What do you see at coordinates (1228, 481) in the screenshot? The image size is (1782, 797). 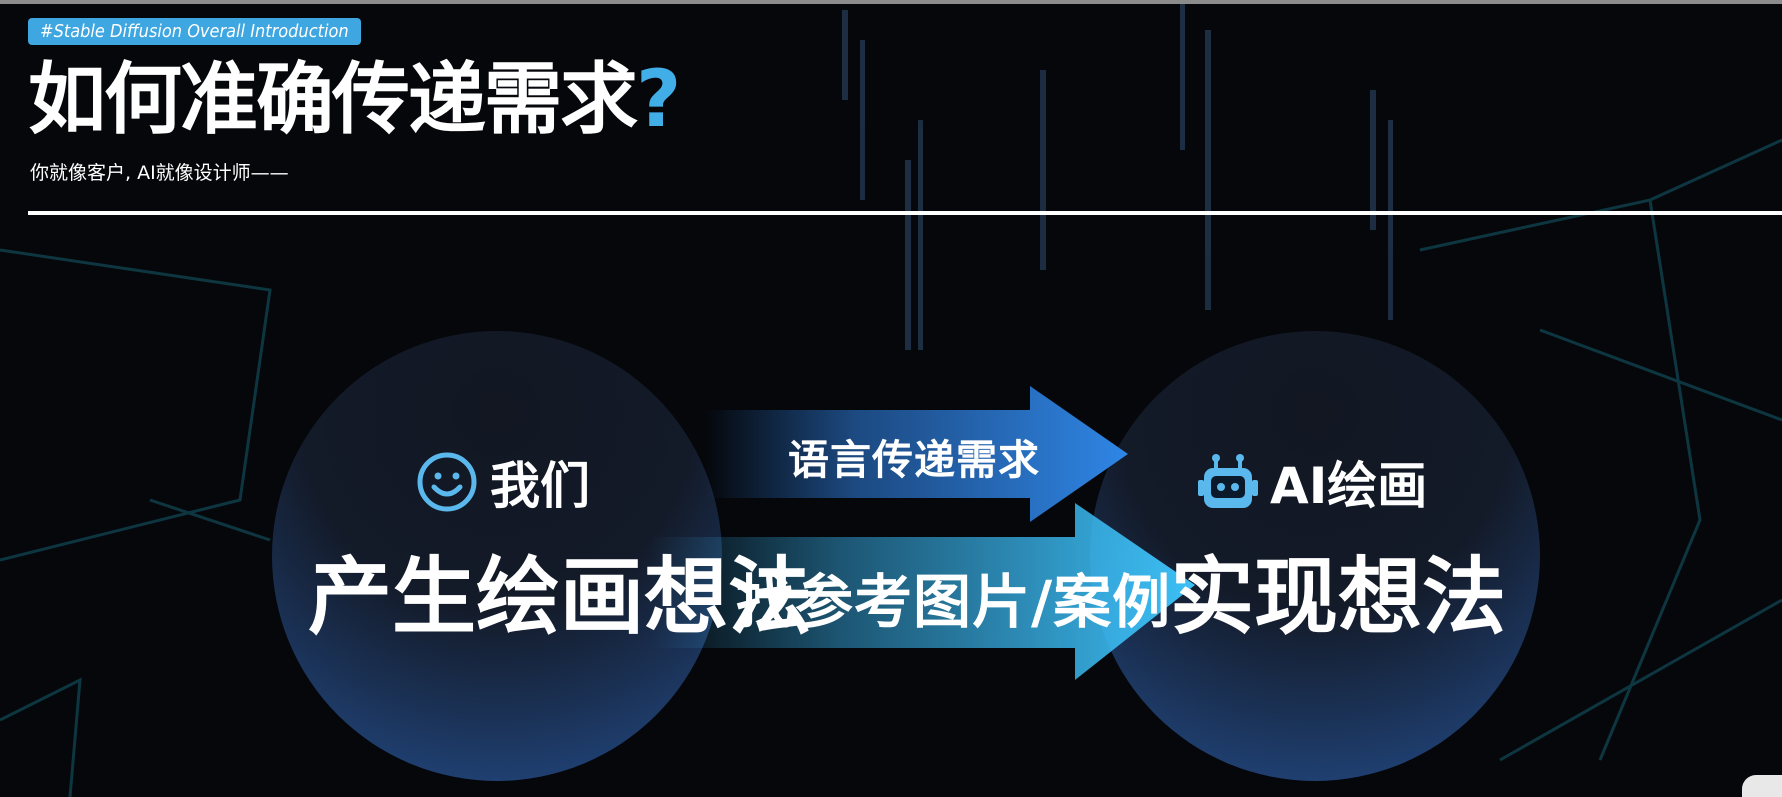 I see `robot-icon` at bounding box center [1228, 481].